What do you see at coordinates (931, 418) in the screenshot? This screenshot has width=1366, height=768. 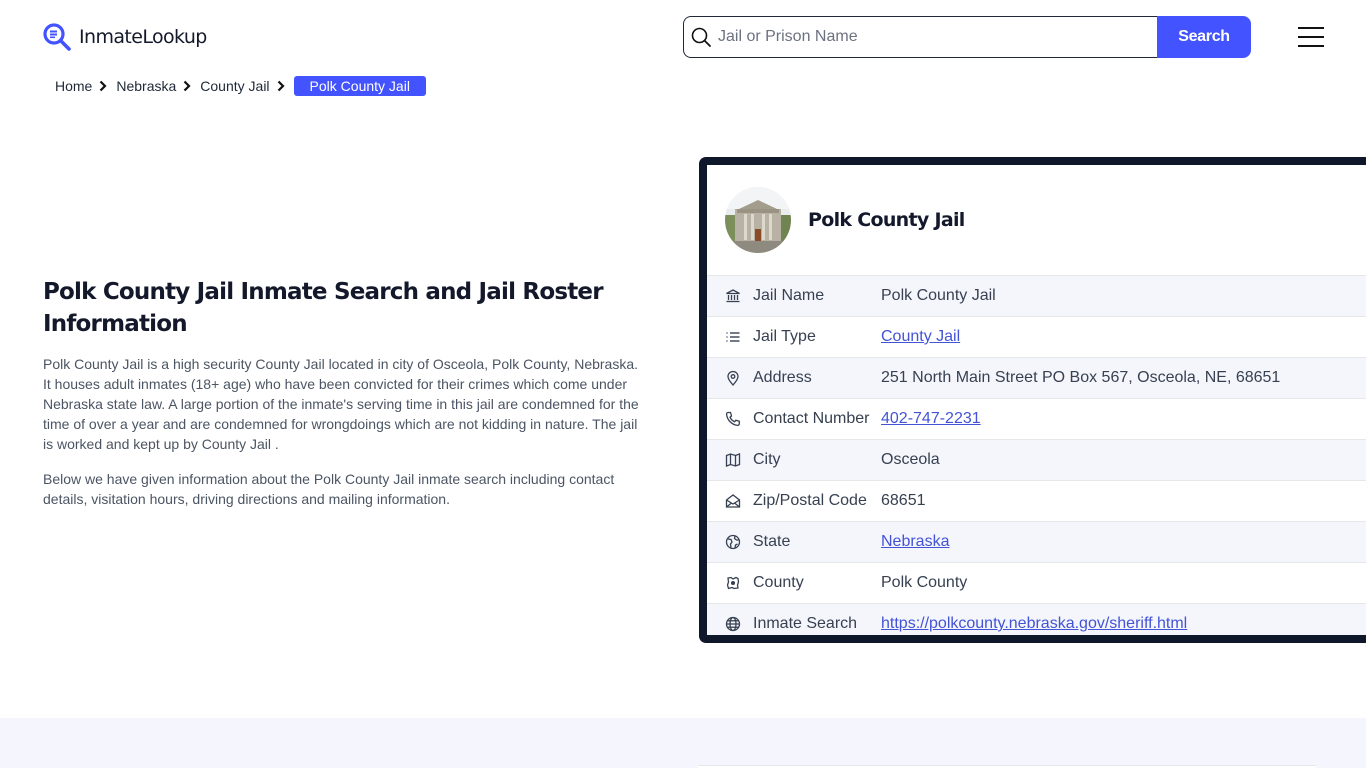 I see `phone-link: 402-747-2231` at bounding box center [931, 418].